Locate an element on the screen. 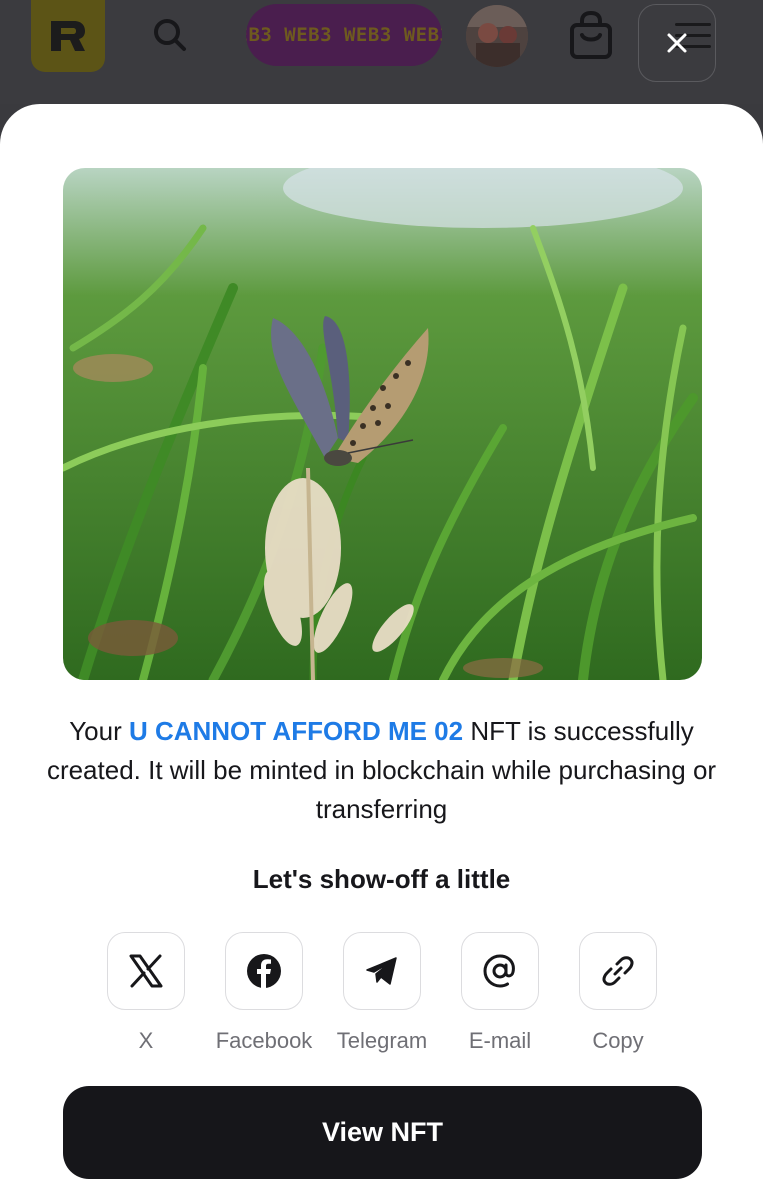  share-label-telegram: Telegram is located at coordinates (382, 1040).